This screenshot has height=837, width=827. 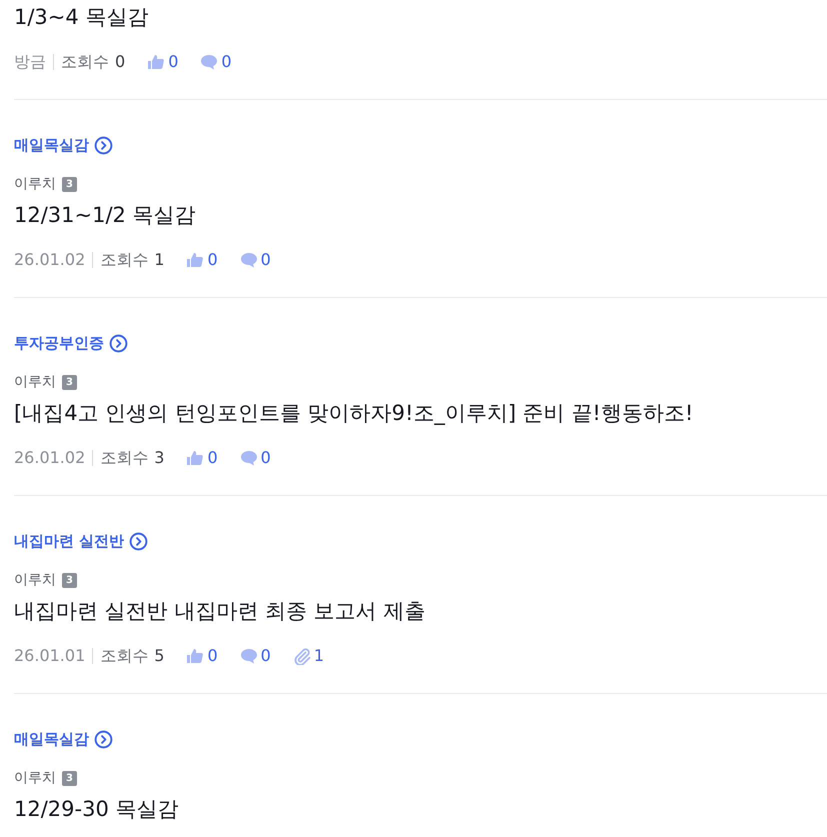 What do you see at coordinates (220, 611) in the screenshot?
I see `post-title: 내집마련 실전반 내집마련 최종 보고서 제출` at bounding box center [220, 611].